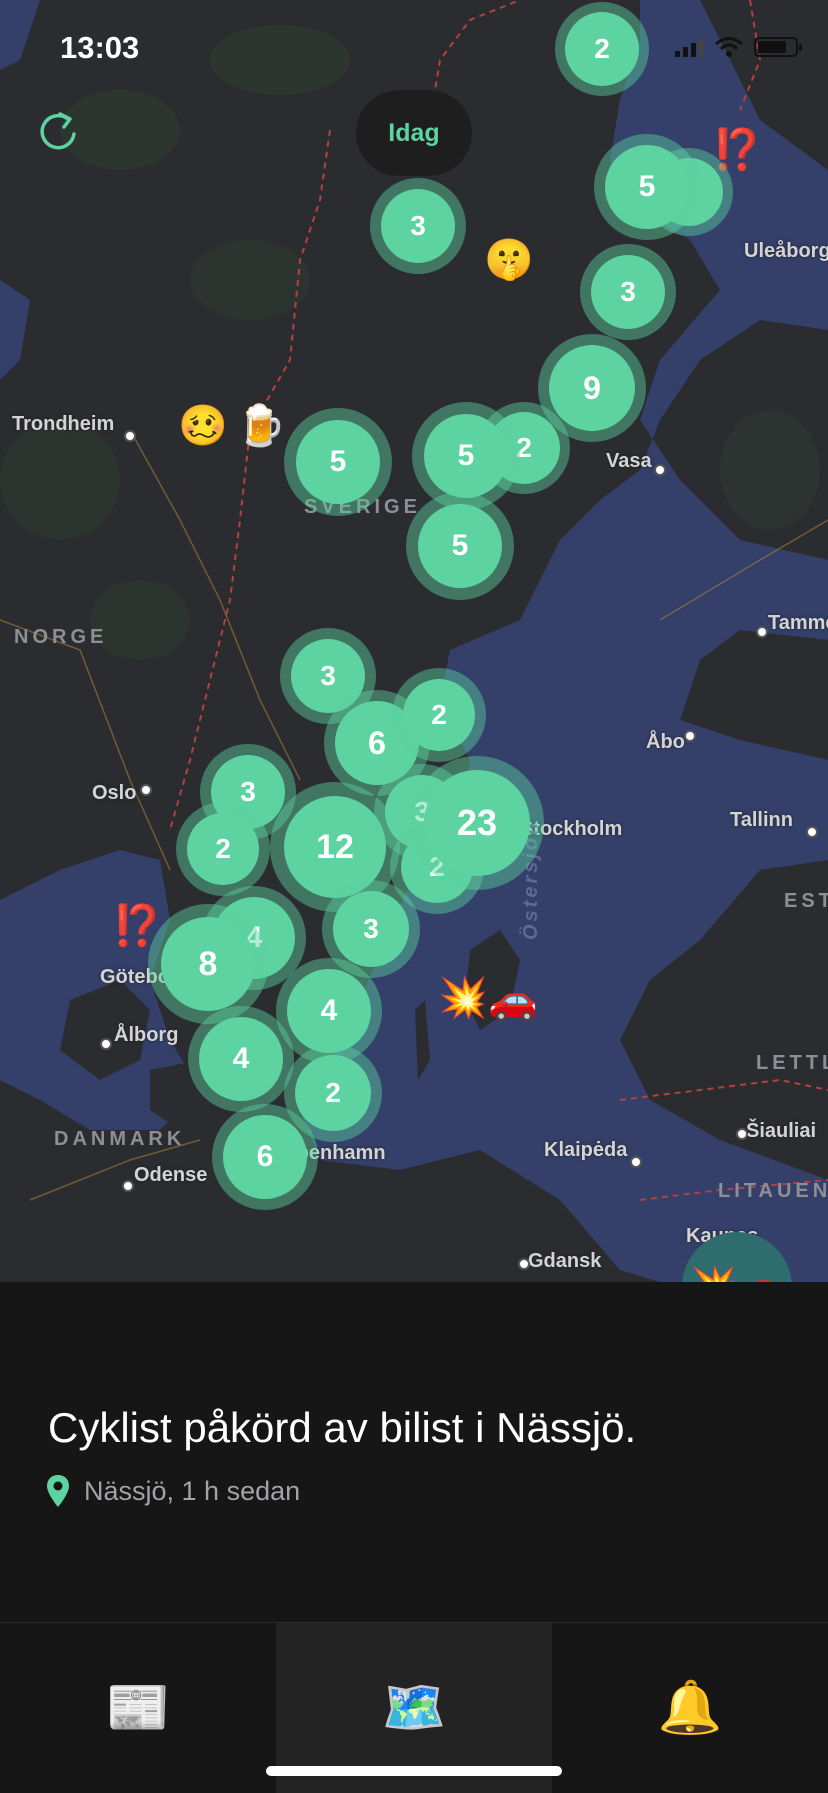 The image size is (828, 1793). I want to click on cluster-count: 9, so click(592, 388).